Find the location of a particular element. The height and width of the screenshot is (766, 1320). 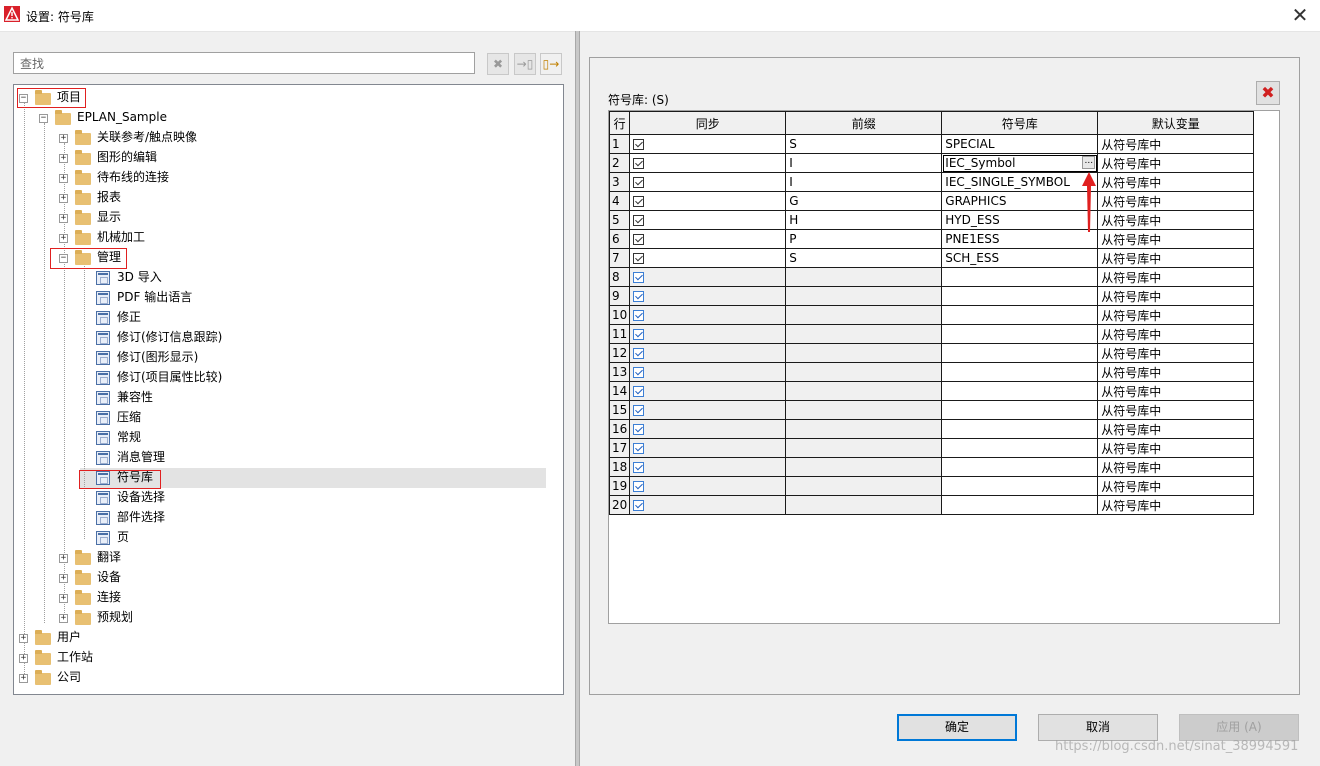

ok-button: 确定 is located at coordinates (957, 727).